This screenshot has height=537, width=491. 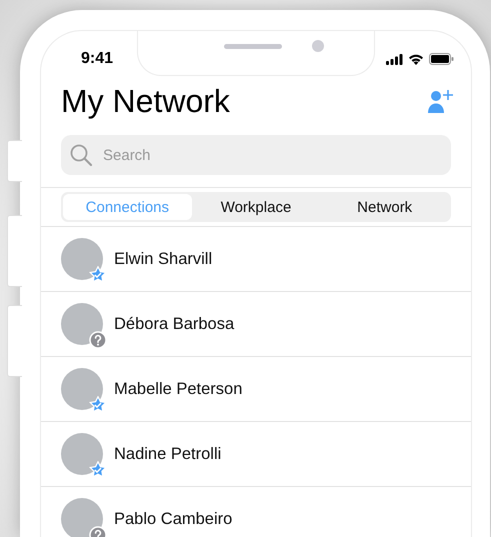 What do you see at coordinates (256, 155) in the screenshot?
I see `search-field: Search` at bounding box center [256, 155].